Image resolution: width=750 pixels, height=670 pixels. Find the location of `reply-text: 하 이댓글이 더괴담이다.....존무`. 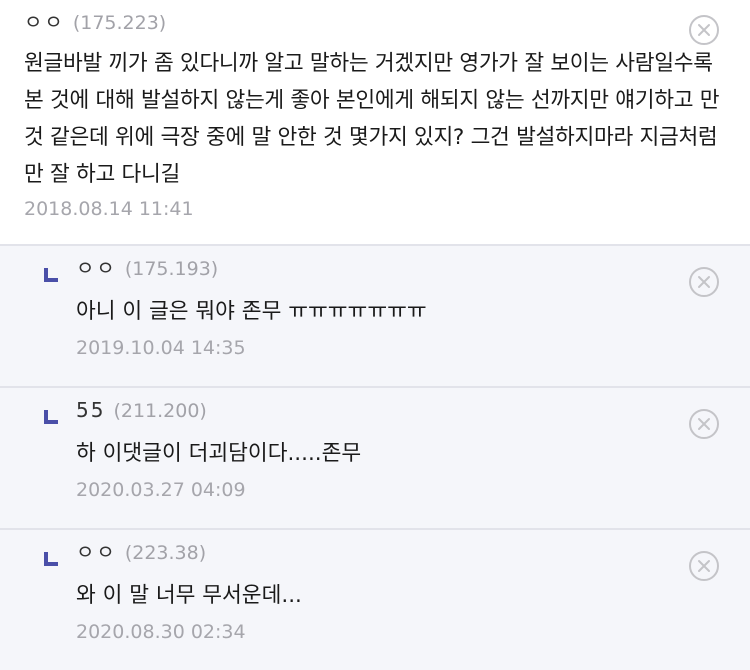

reply-text: 하 이댓글이 더괴담이다.....존무 is located at coordinates (219, 453).